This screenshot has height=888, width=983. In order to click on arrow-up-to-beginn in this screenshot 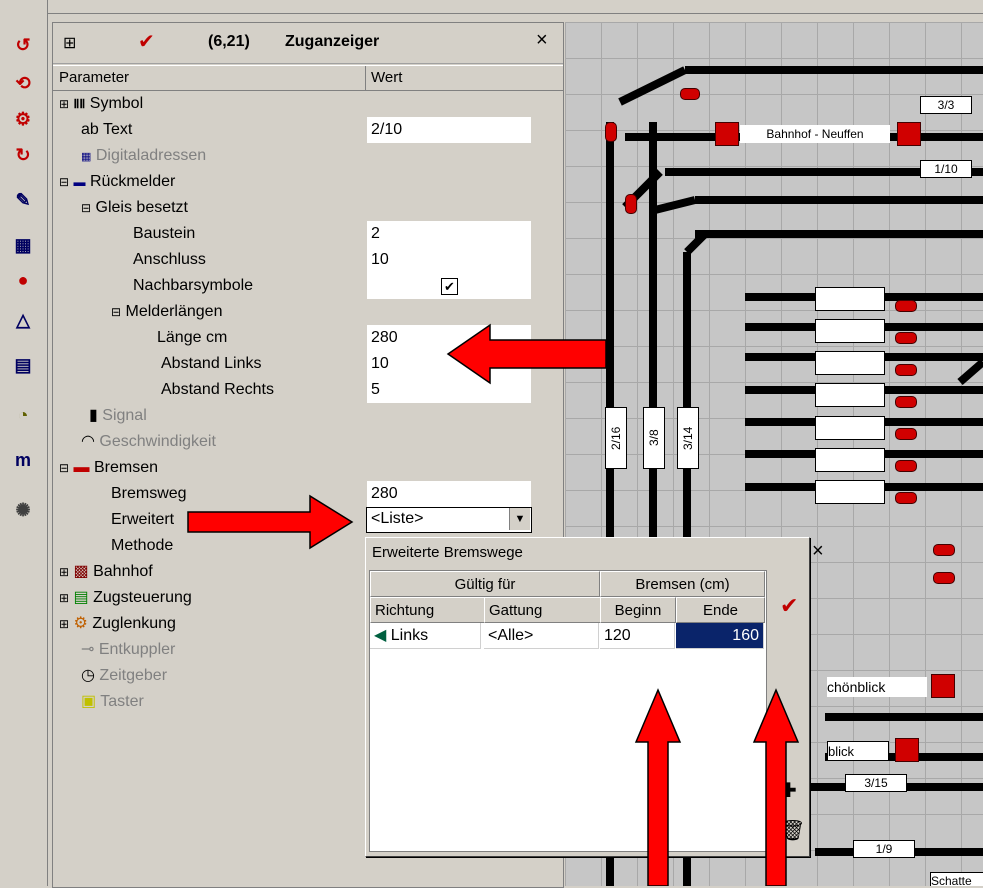, I will do `click(658, 787)`.